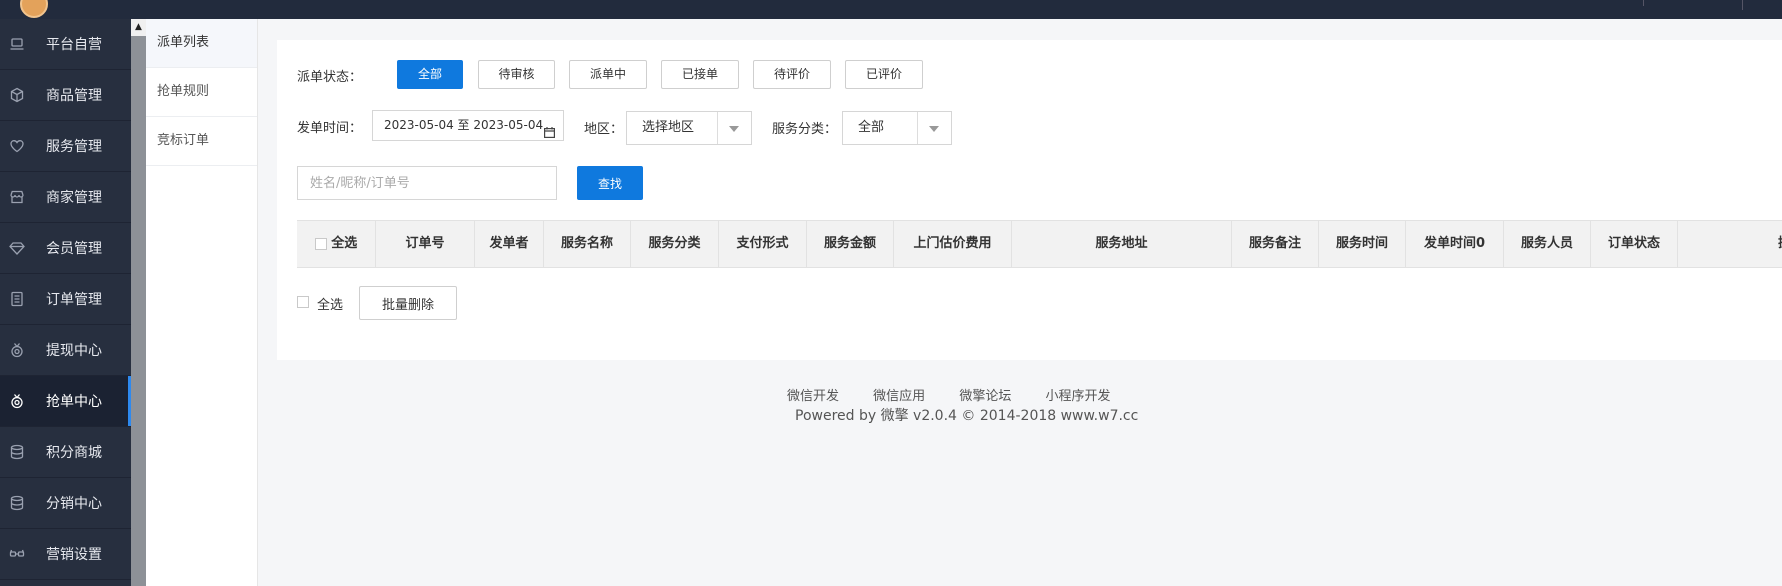 Image resolution: width=1782 pixels, height=586 pixels. I want to click on column-header: 支付形式, so click(763, 244).